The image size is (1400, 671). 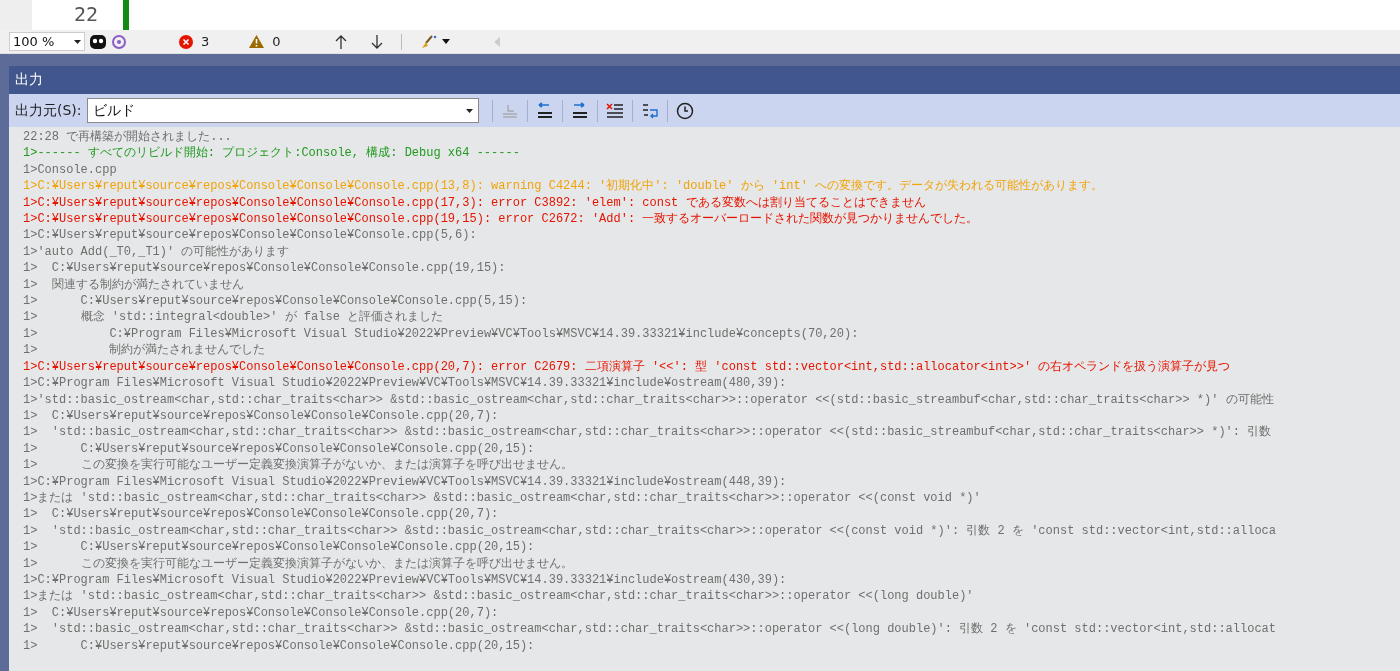 I want to click on clear-all-icon, so click(x=614, y=110).